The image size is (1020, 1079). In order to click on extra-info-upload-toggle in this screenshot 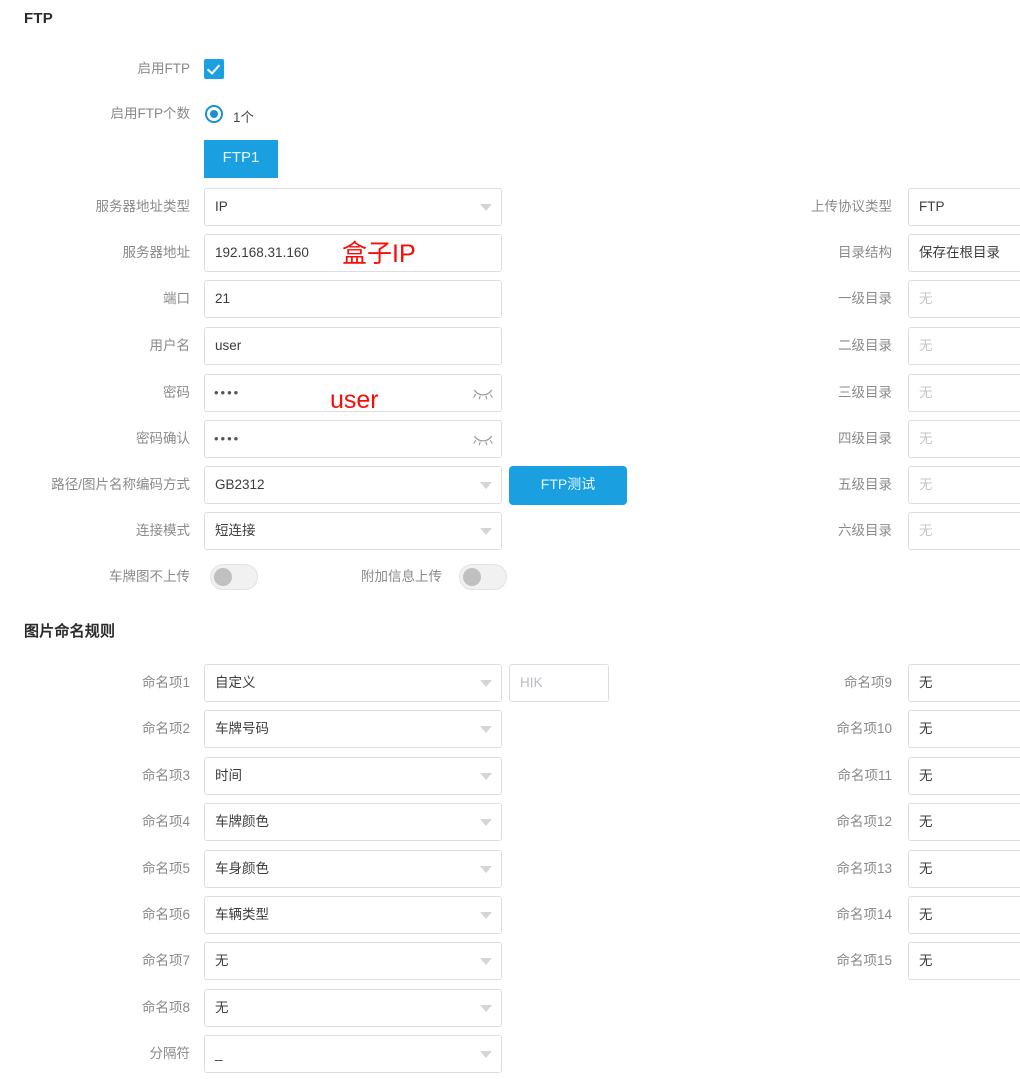, I will do `click(483, 577)`.